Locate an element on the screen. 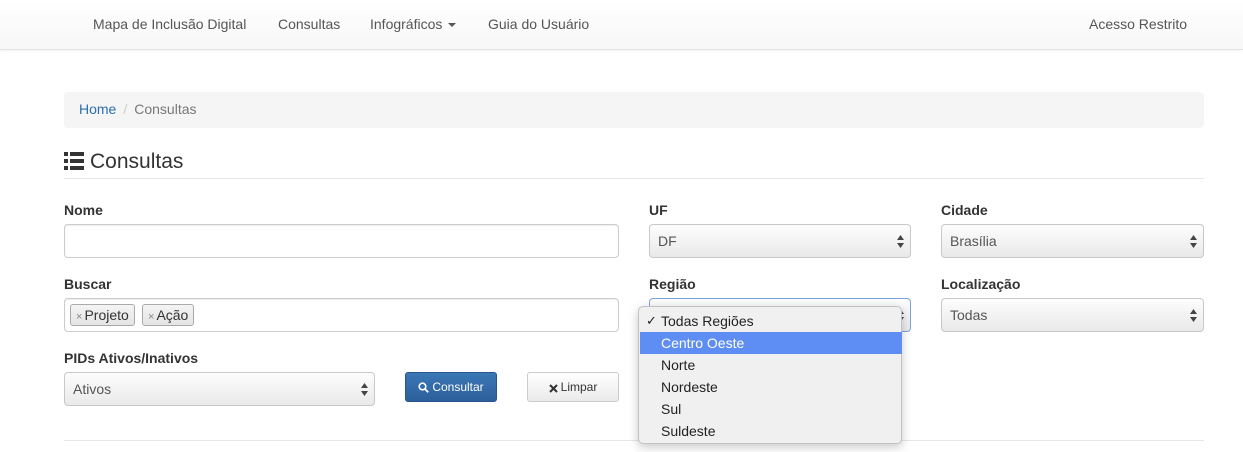 The height and width of the screenshot is (452, 1243). times-icon is located at coordinates (553, 388).